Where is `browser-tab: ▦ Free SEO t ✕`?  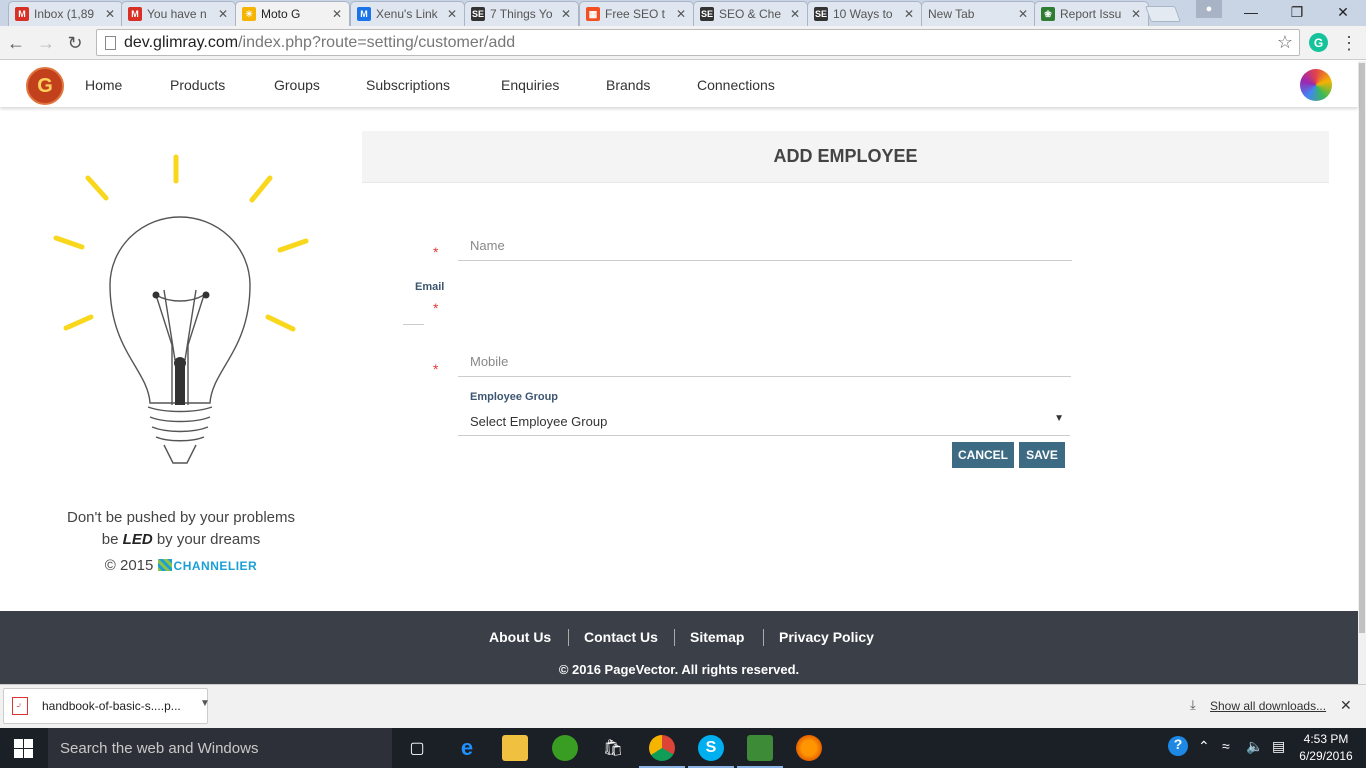
browser-tab: ▦ Free SEO t ✕ is located at coordinates (636, 13).